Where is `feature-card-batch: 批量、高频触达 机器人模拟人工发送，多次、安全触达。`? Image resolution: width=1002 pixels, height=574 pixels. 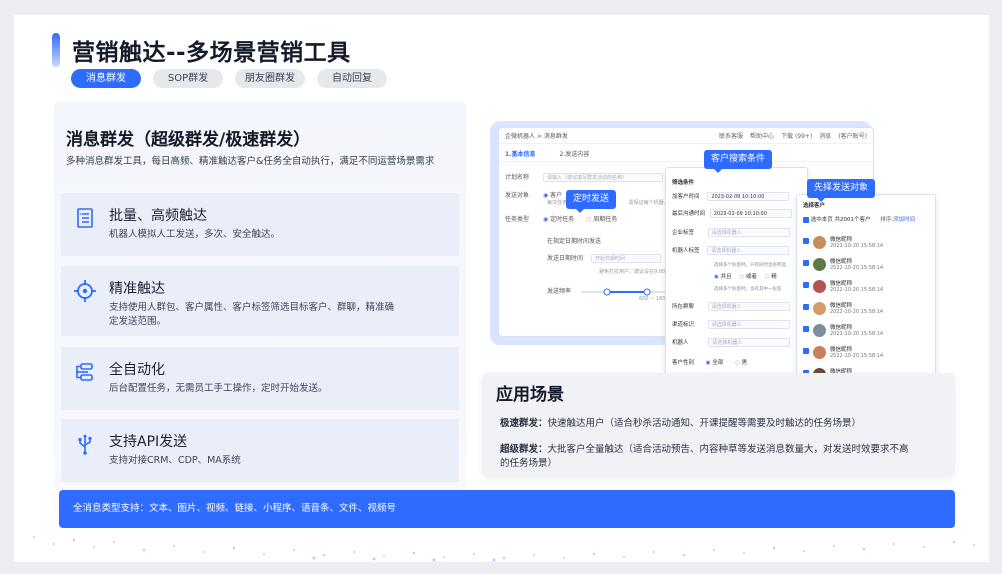
feature-card-batch: 批量、高频触达 机器人模拟人工发送，多次、安全触达。 is located at coordinates (260, 224).